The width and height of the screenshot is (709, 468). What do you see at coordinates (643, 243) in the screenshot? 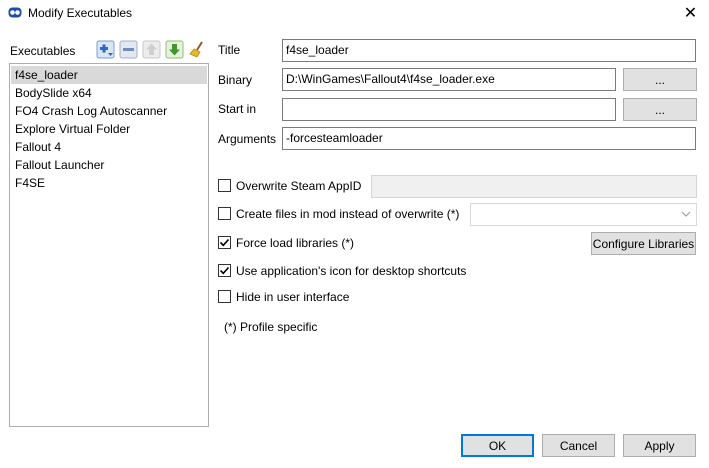
I see `configure-libraries-button: Configure Libraries` at bounding box center [643, 243].